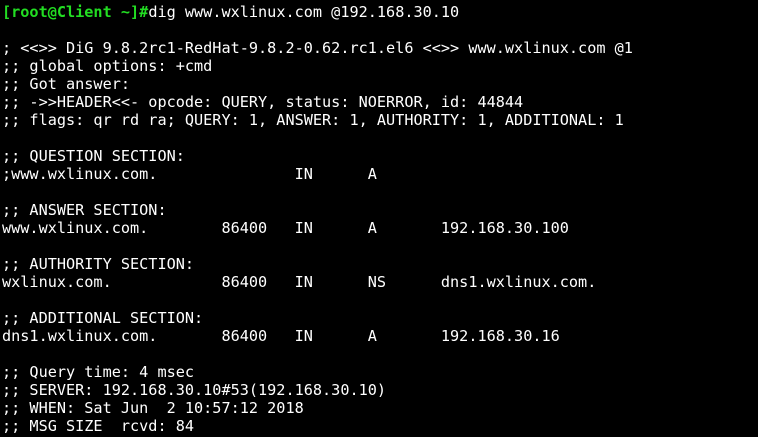 This screenshot has height=437, width=758. I want to click on question-record: ;www.wxlinux.com. IN A, so click(189, 174).